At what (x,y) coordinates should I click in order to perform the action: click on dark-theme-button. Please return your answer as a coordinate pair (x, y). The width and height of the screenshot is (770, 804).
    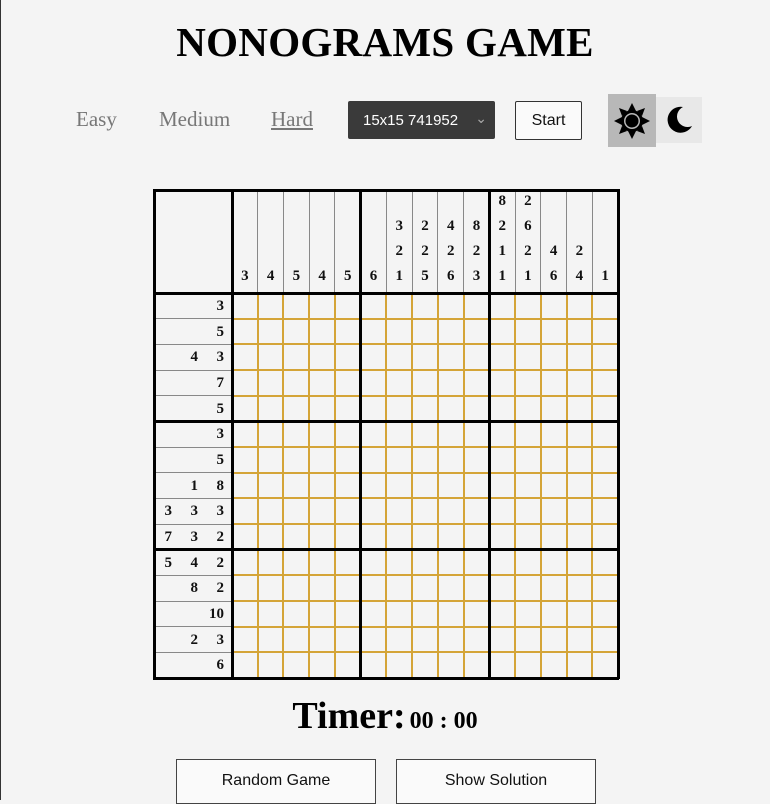
    Looking at the image, I should click on (679, 120).